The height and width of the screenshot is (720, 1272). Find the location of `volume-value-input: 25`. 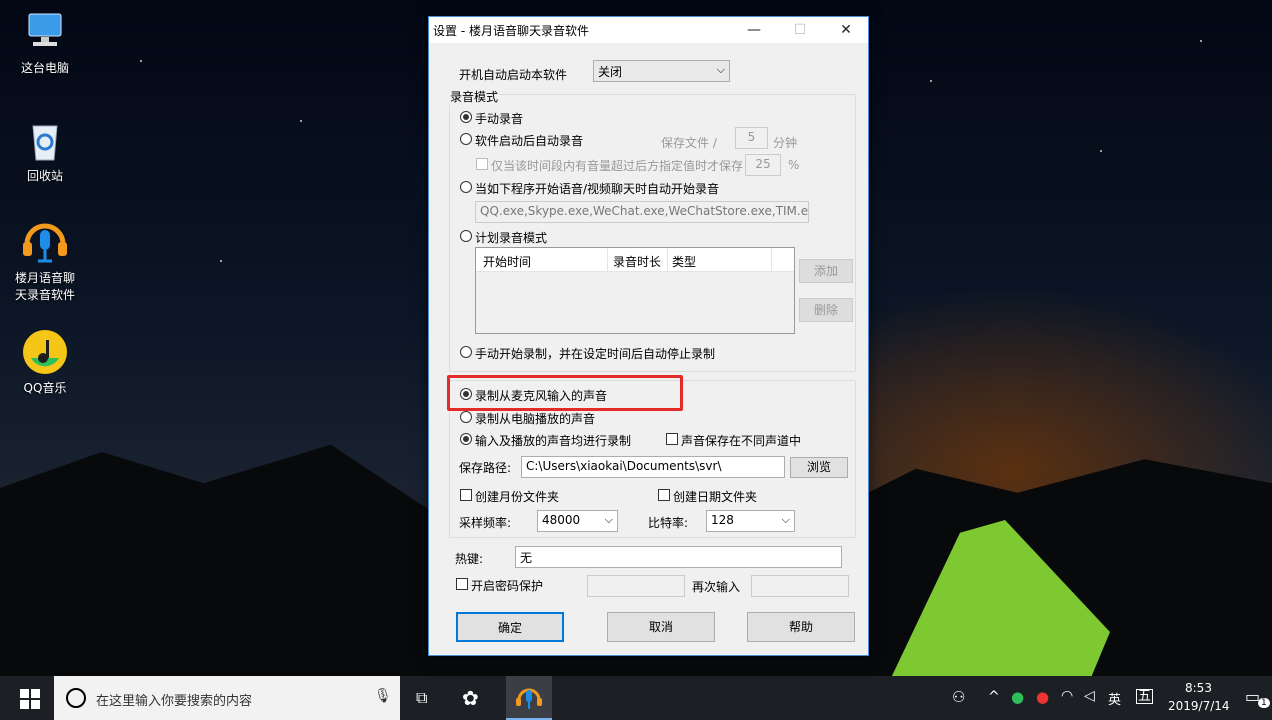

volume-value-input: 25 is located at coordinates (763, 165).